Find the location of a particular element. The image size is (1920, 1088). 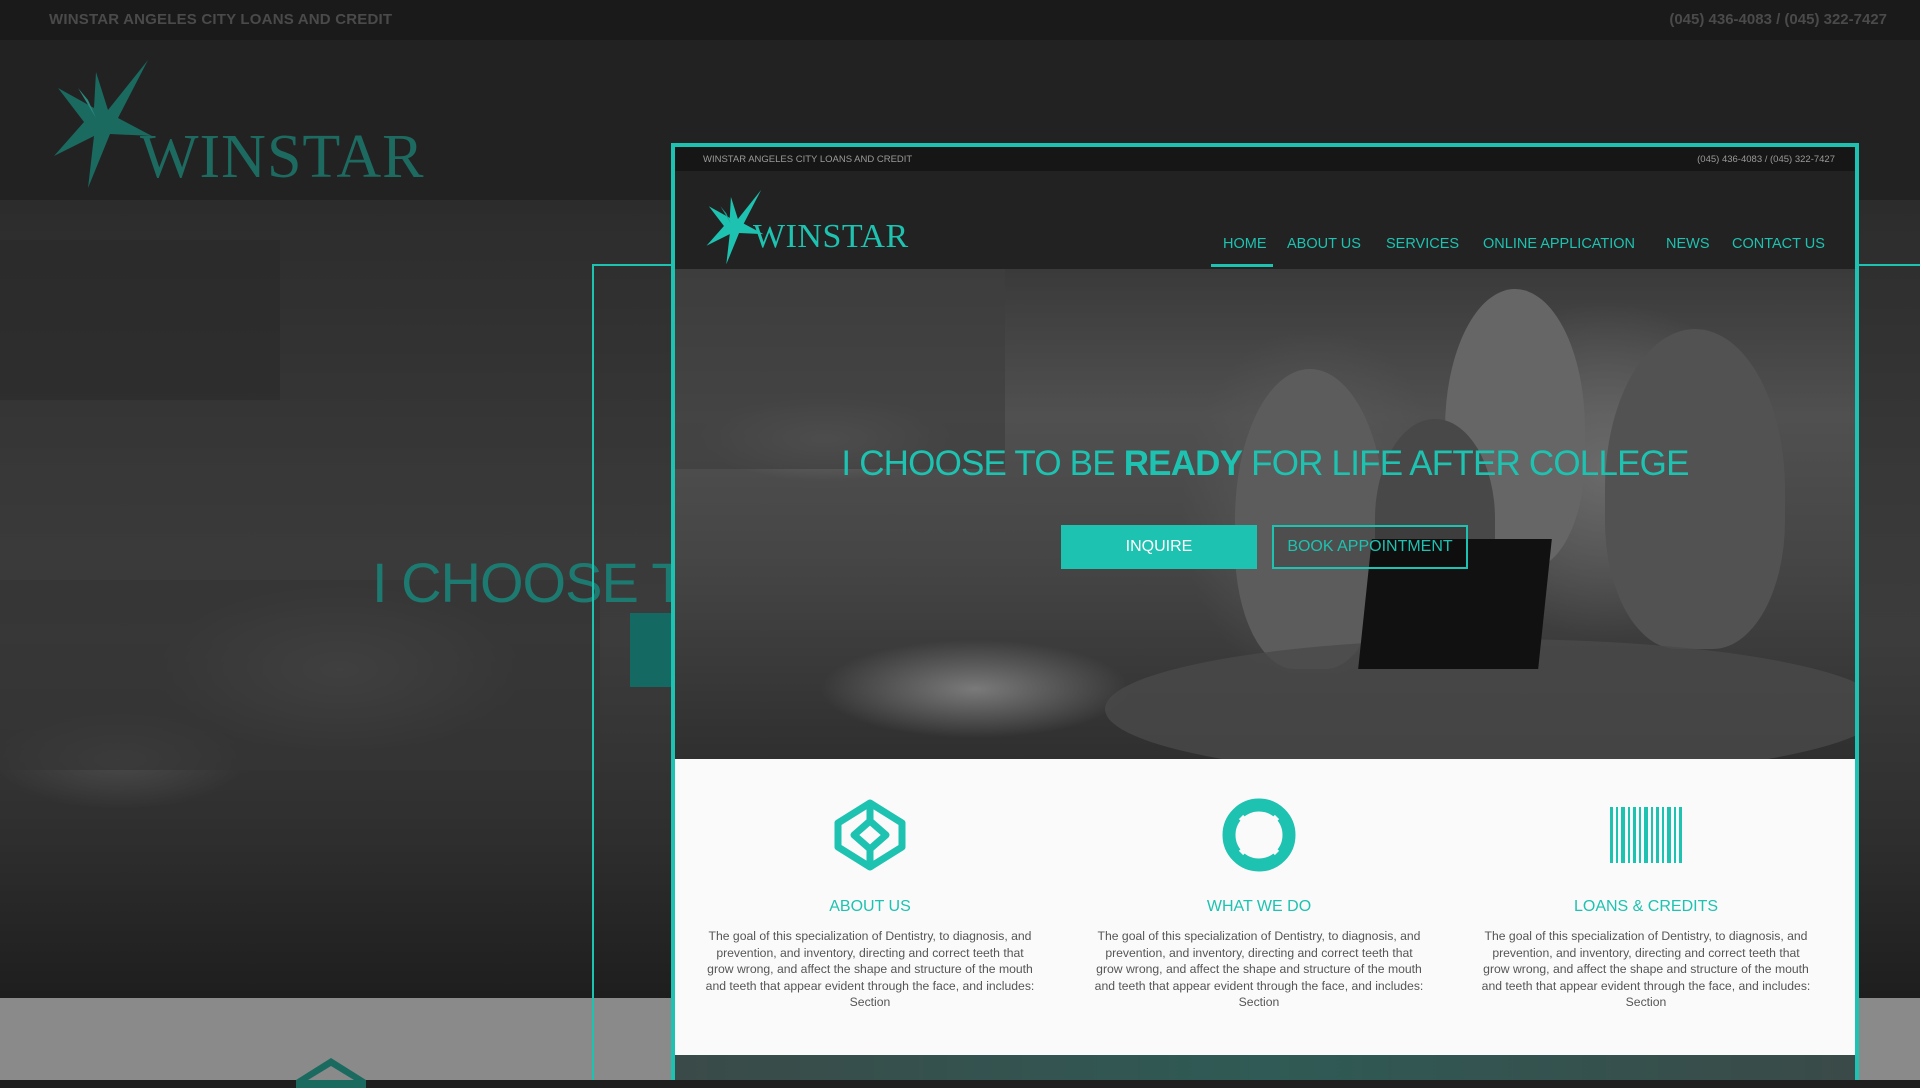

nav-item-about-us: ABOUT US is located at coordinates (1324, 244).